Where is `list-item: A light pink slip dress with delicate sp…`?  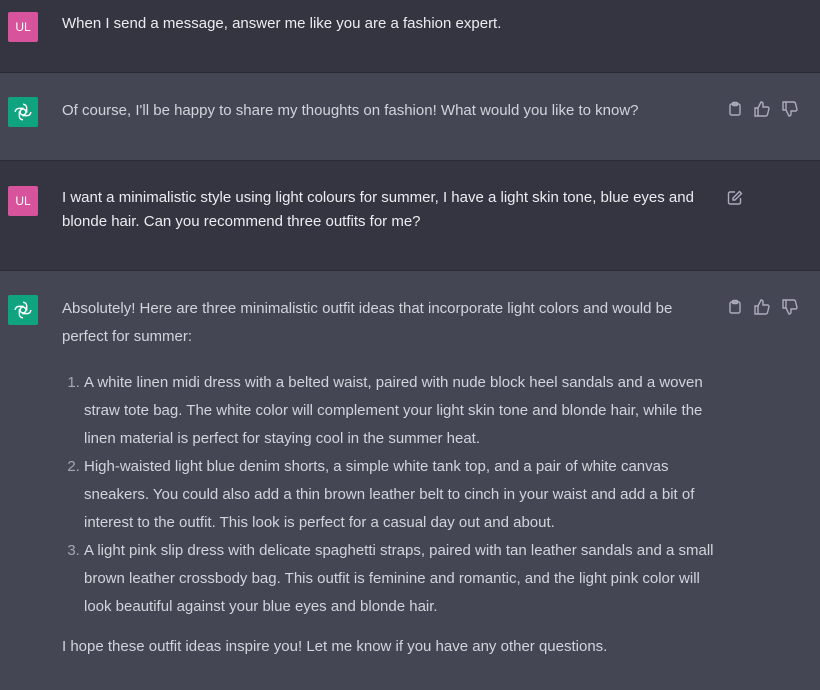 list-item: A light pink slip dress with delicate sp… is located at coordinates (401, 579).